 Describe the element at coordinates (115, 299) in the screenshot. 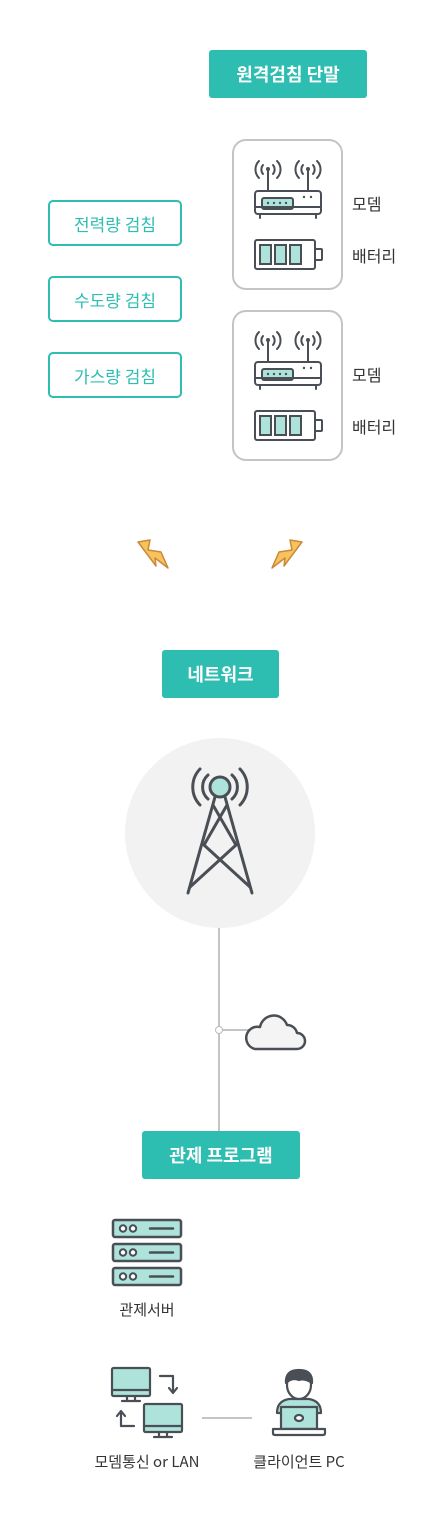

I see `meter-water-button: 수도량 검침` at that location.